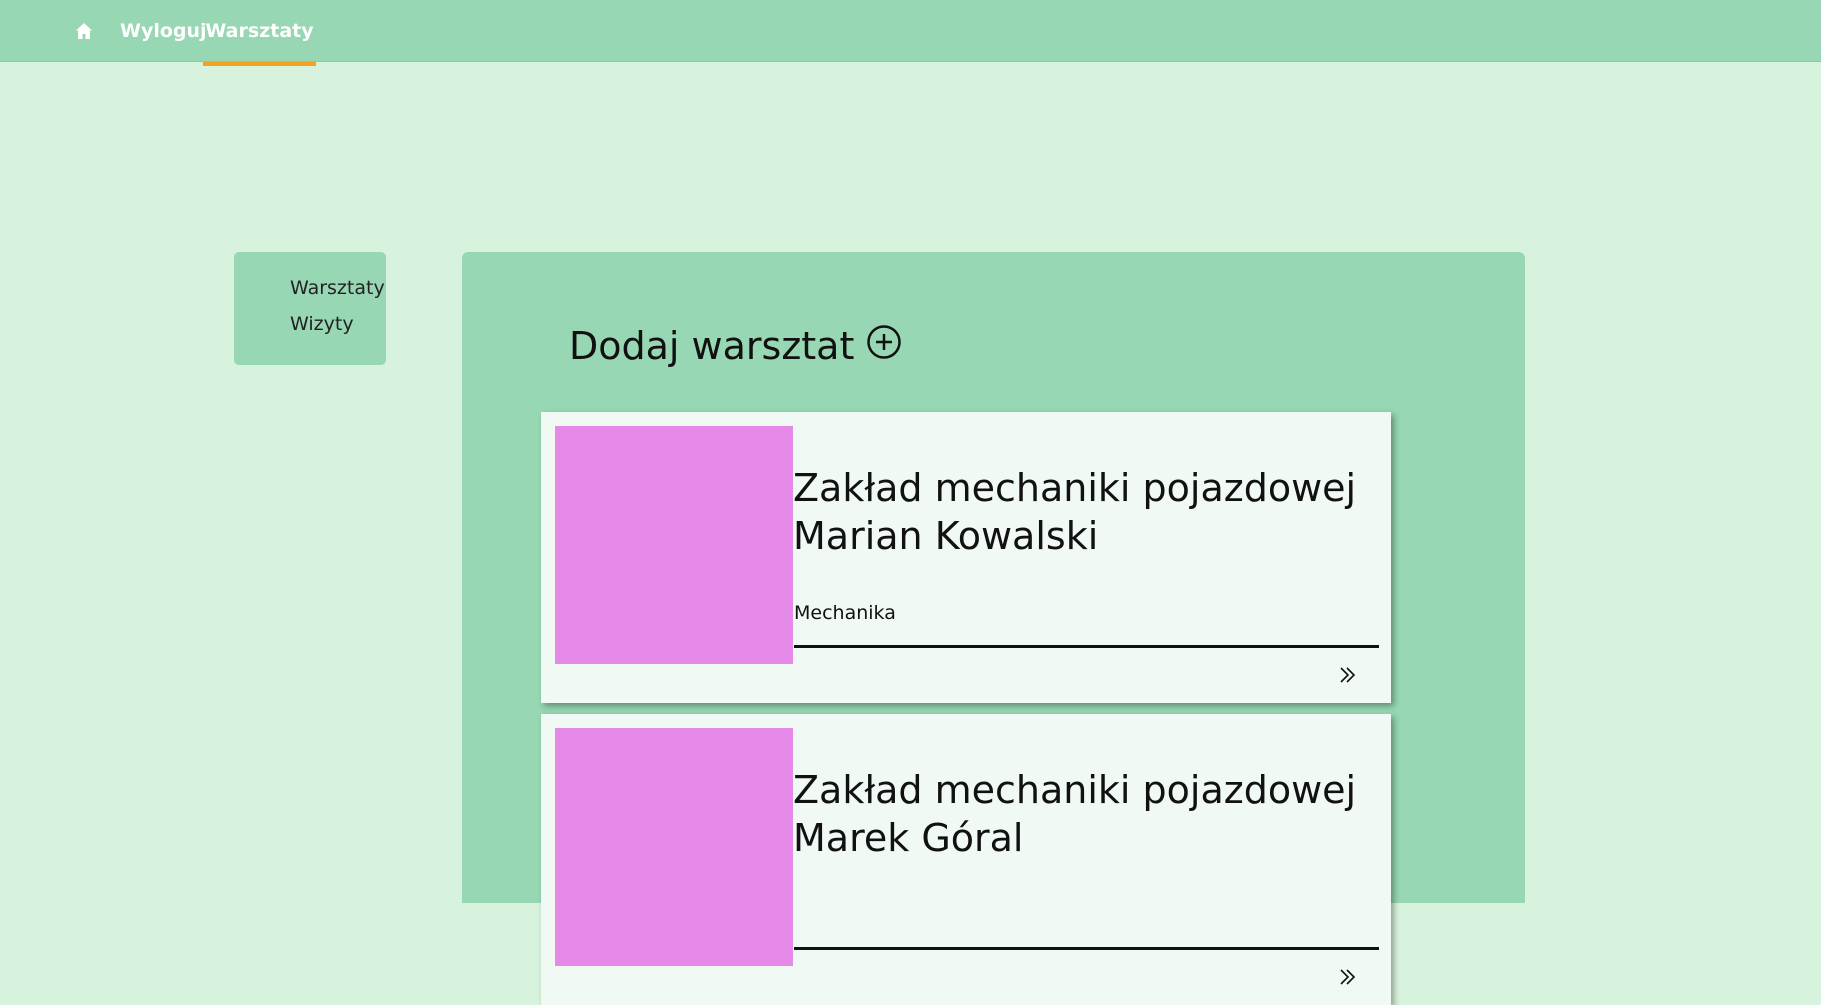 This screenshot has width=1821, height=1005. I want to click on top-navbar: Wyloguj Warsztaty, so click(910, 33).